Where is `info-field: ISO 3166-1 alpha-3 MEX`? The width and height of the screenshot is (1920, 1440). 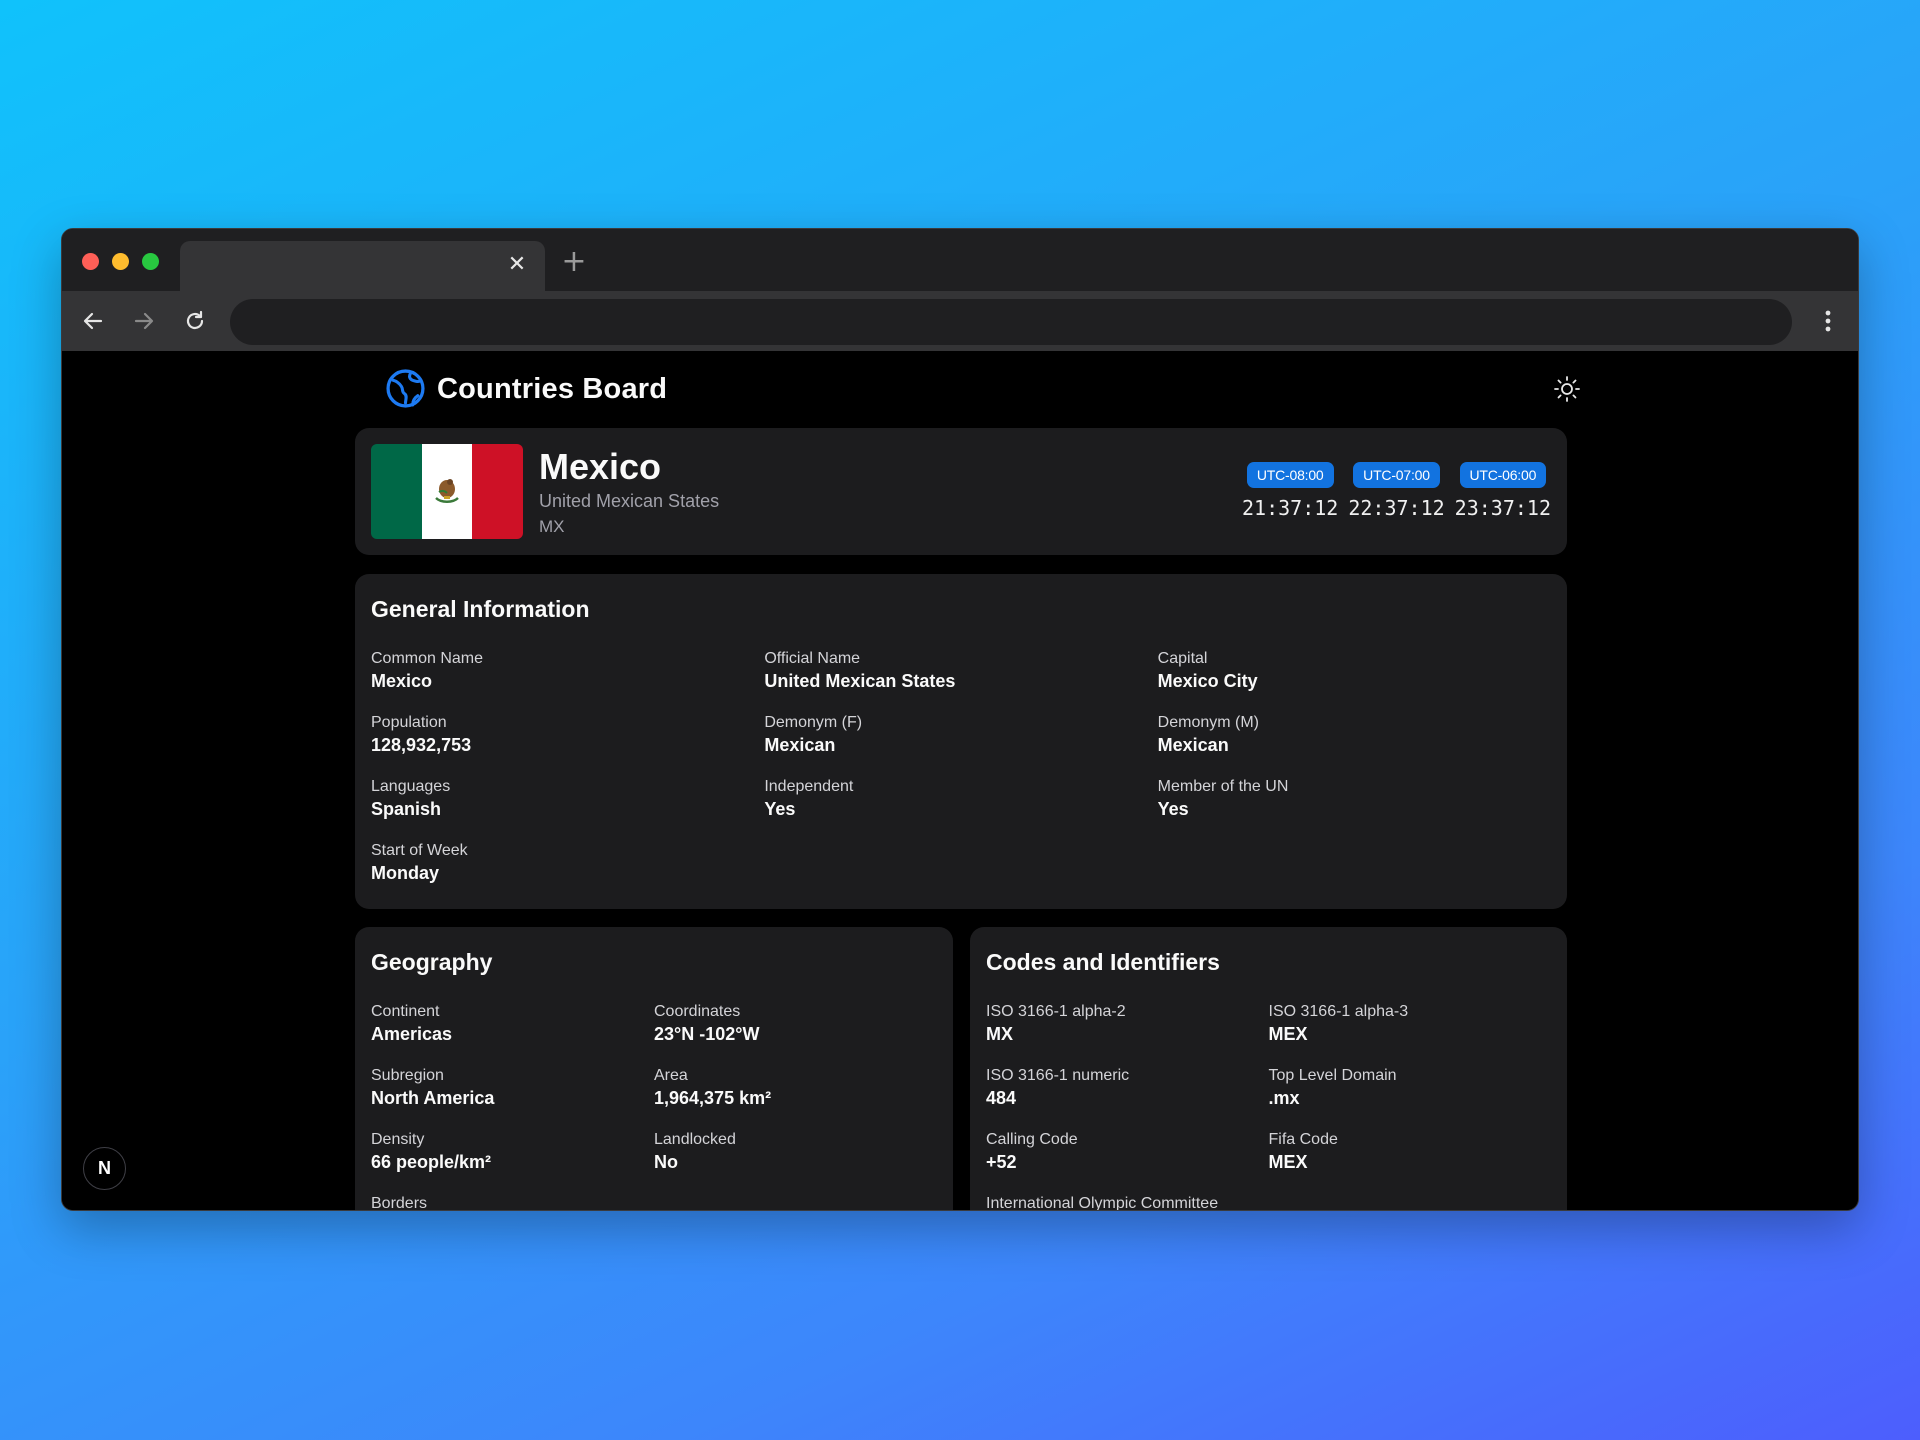 info-field: ISO 3166-1 alpha-3 MEX is located at coordinates (1410, 1024).